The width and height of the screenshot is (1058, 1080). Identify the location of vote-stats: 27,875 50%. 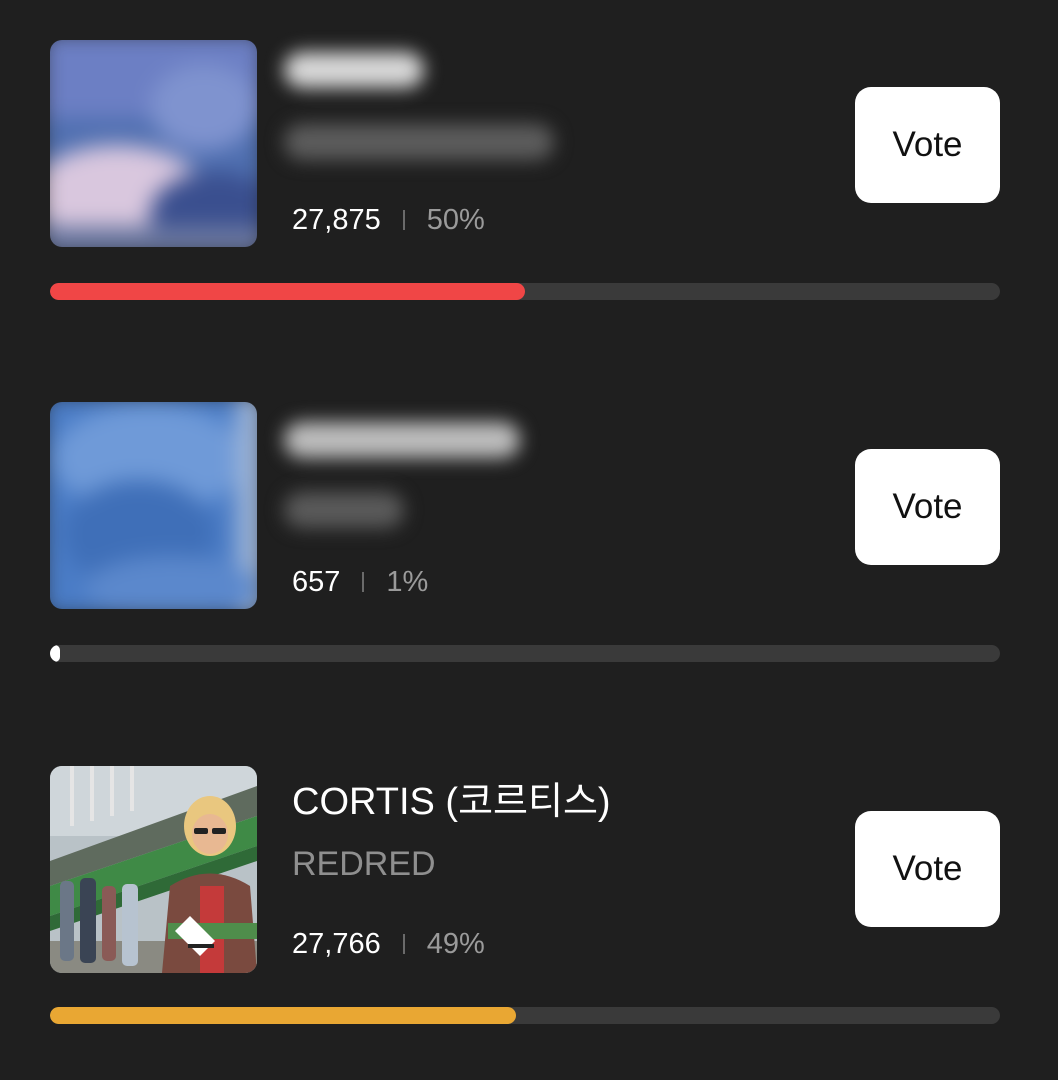
(388, 220).